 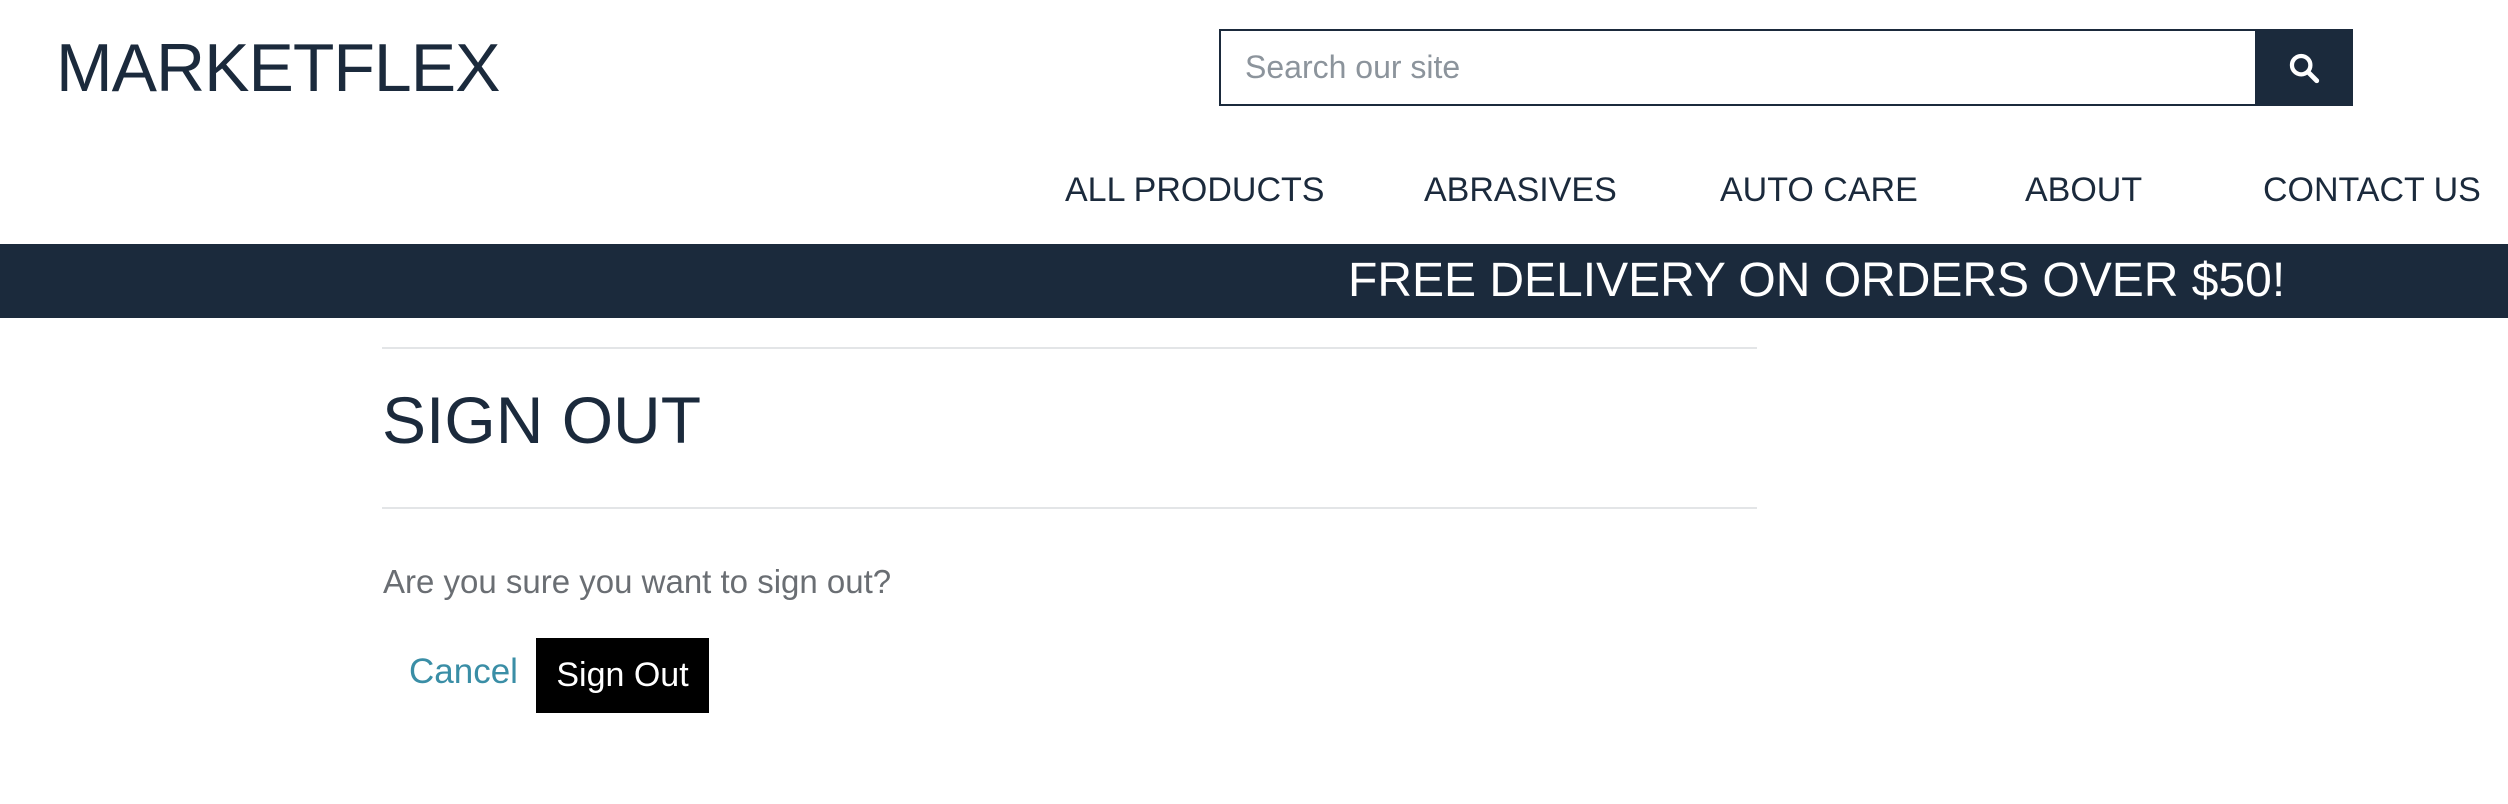 What do you see at coordinates (278, 68) in the screenshot?
I see `site-logo: MARKETFLEX` at bounding box center [278, 68].